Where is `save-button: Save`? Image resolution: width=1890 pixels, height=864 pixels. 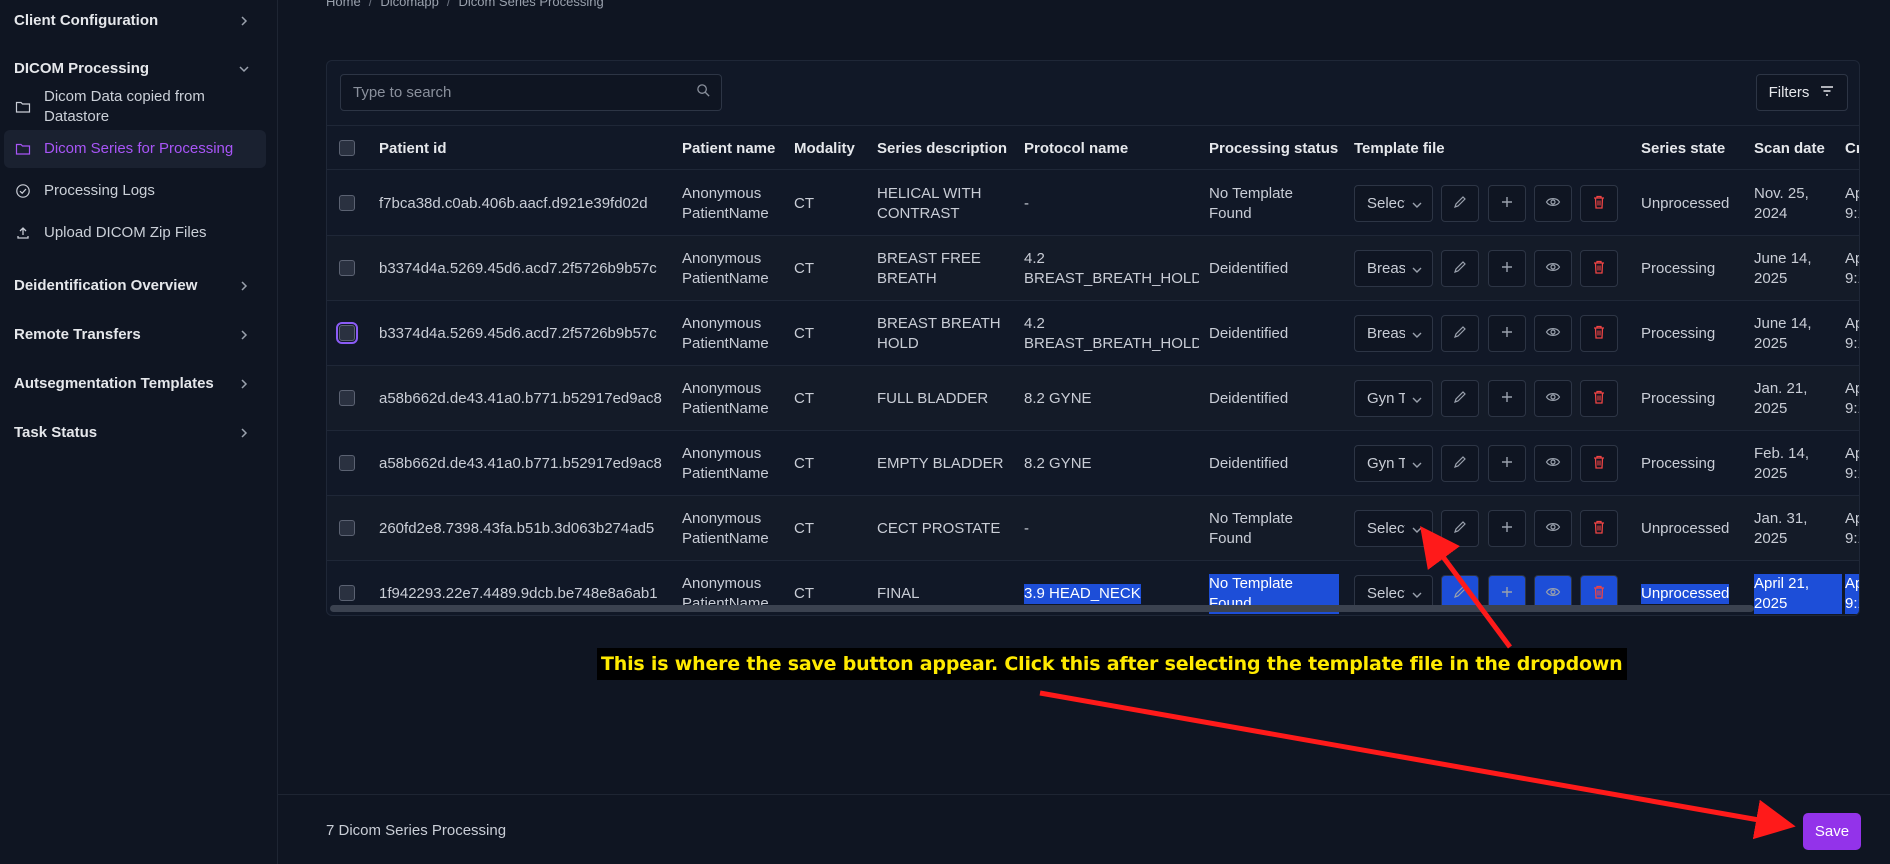 save-button: Save is located at coordinates (1832, 831).